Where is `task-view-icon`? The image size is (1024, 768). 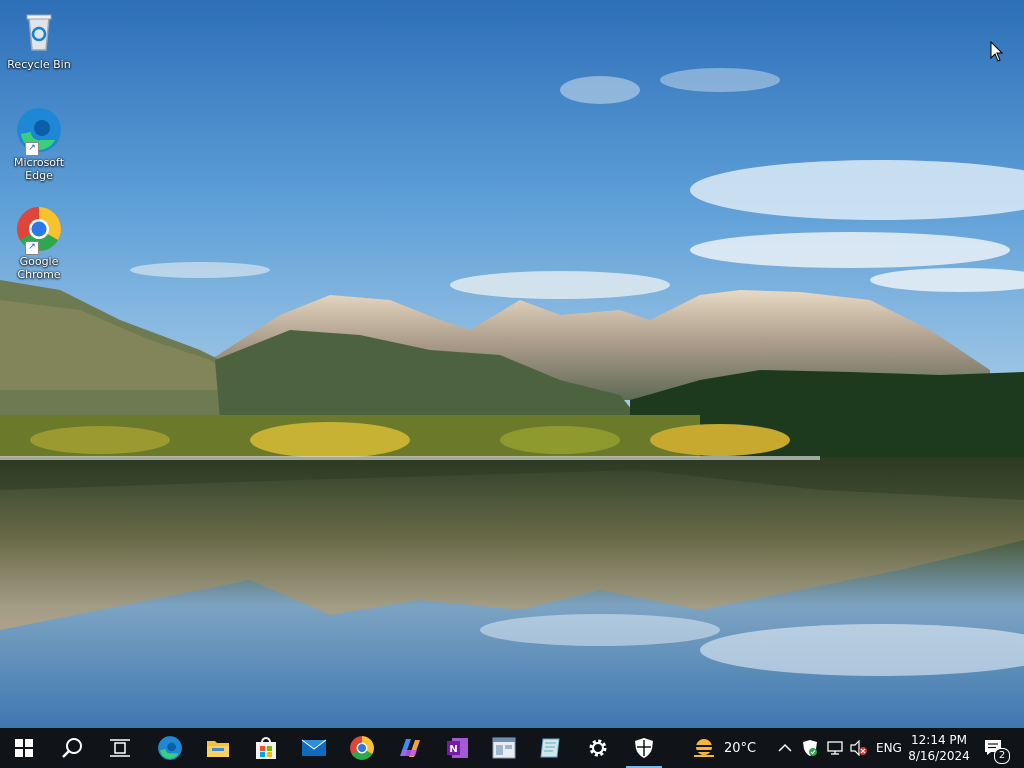 task-view-icon is located at coordinates (120, 748).